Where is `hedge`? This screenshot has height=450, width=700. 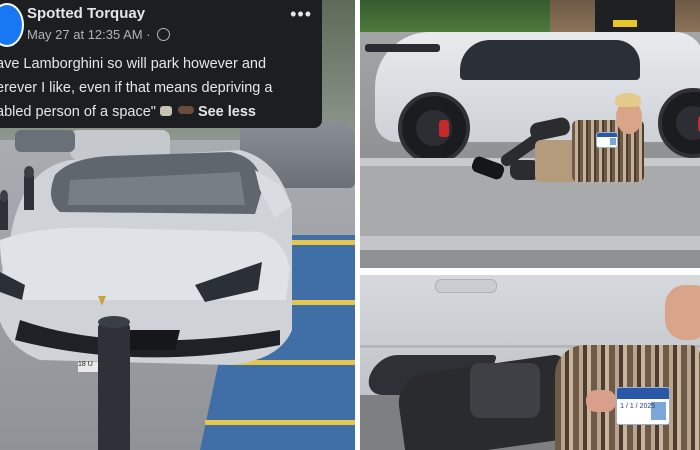
hedge is located at coordinates (455, 16).